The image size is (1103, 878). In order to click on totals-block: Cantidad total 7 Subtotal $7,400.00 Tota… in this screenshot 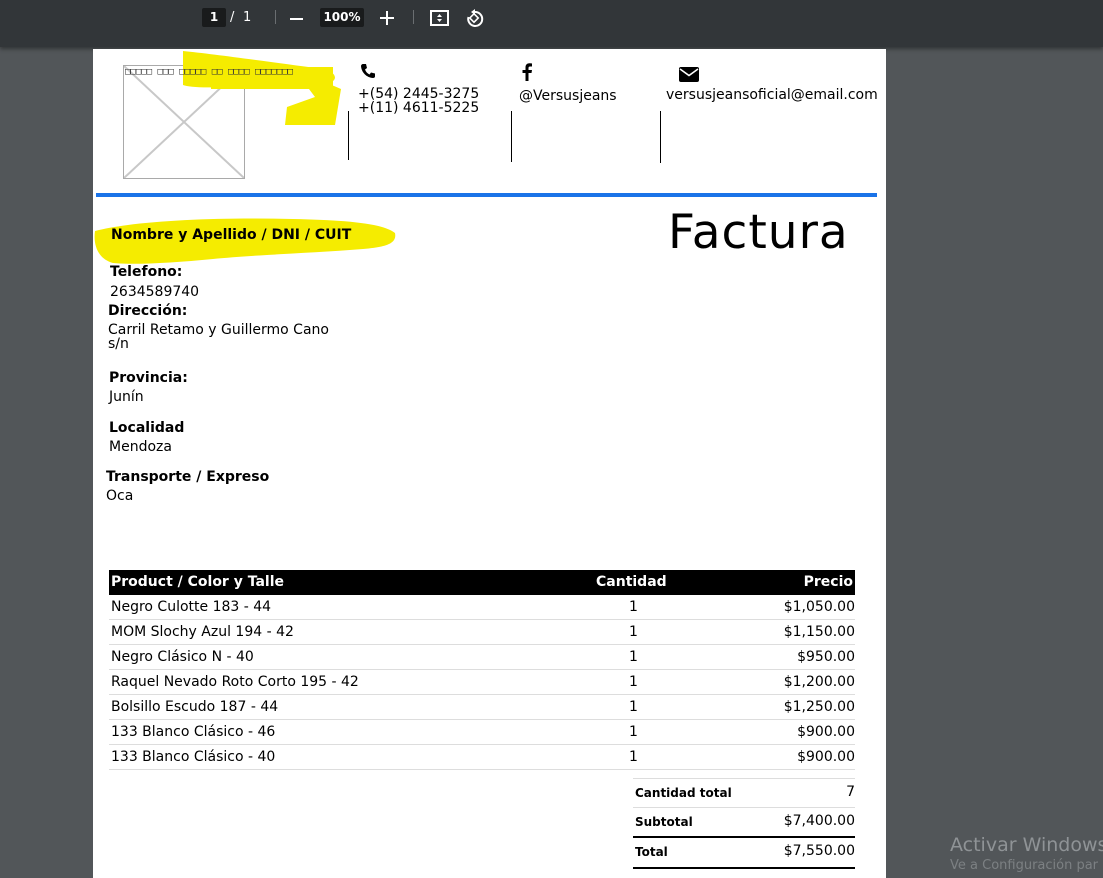, I will do `click(744, 823)`.